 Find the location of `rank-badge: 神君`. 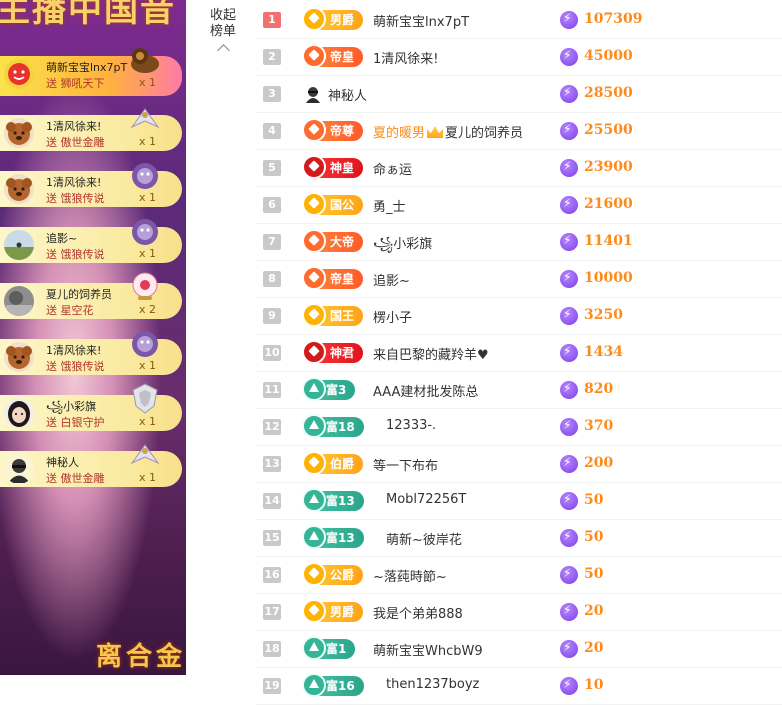

rank-badge: 神君 is located at coordinates (333, 352).